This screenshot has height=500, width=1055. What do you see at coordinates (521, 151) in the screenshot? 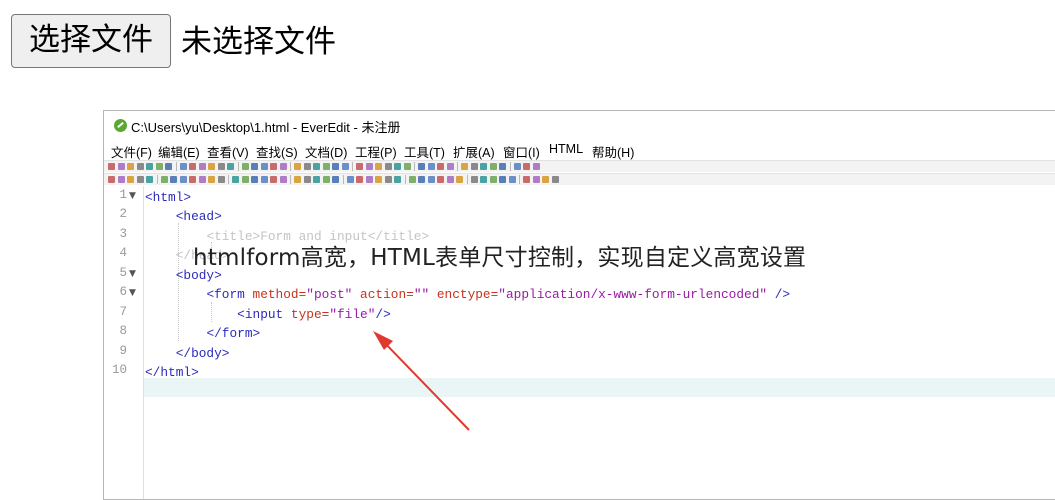
I see `menu-window: 窗口(I)` at bounding box center [521, 151].